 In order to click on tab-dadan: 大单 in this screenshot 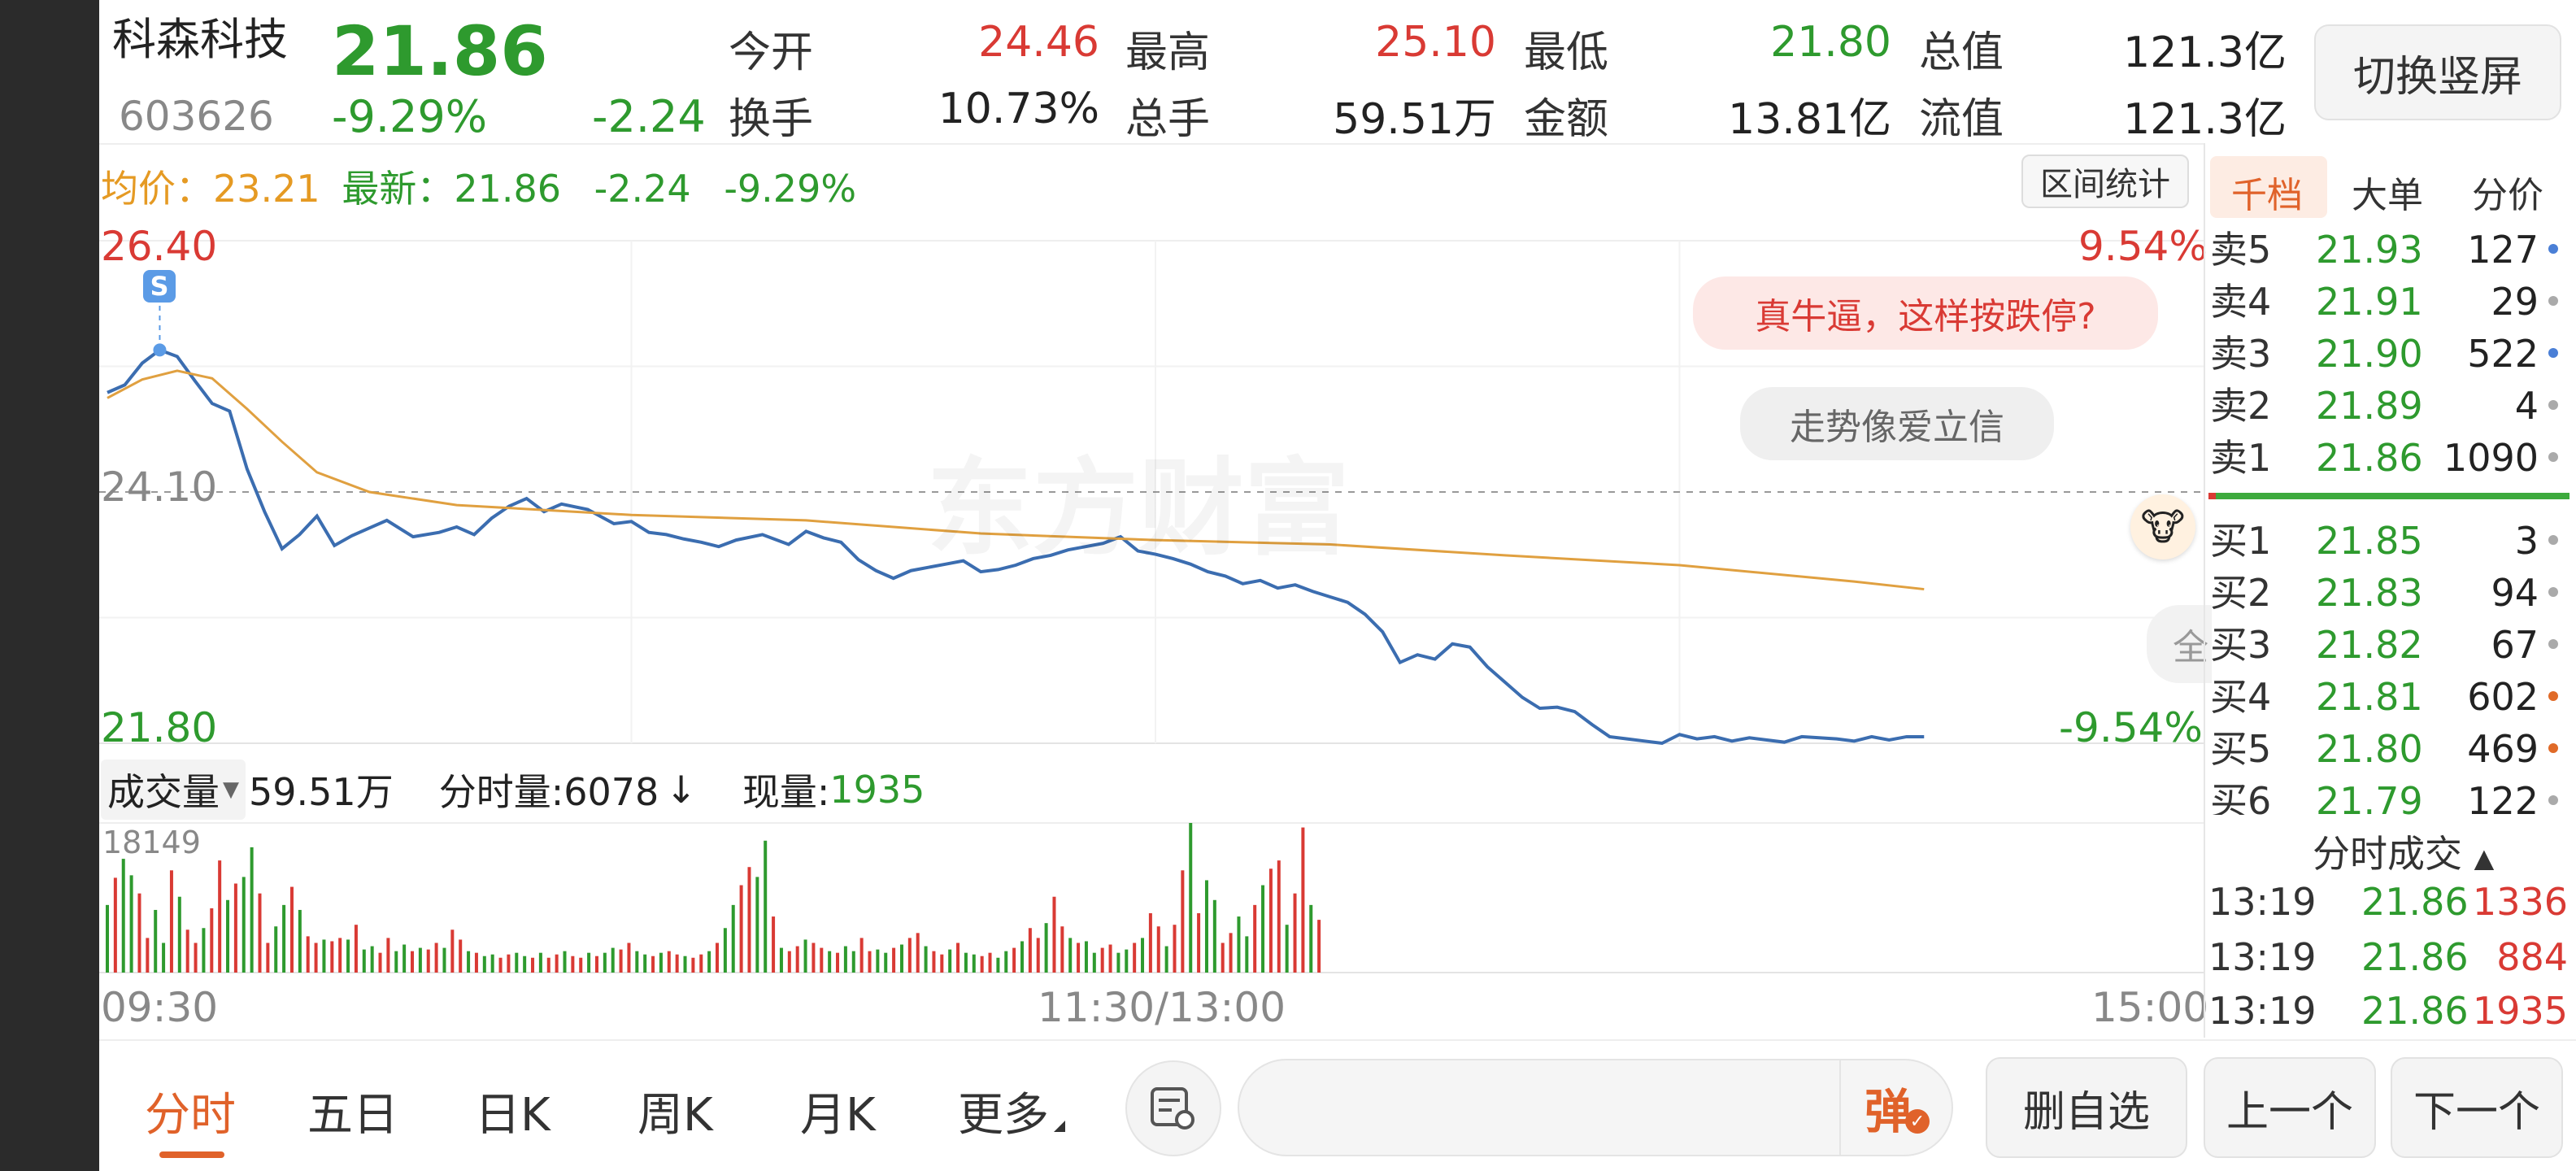, I will do `click(2388, 192)`.